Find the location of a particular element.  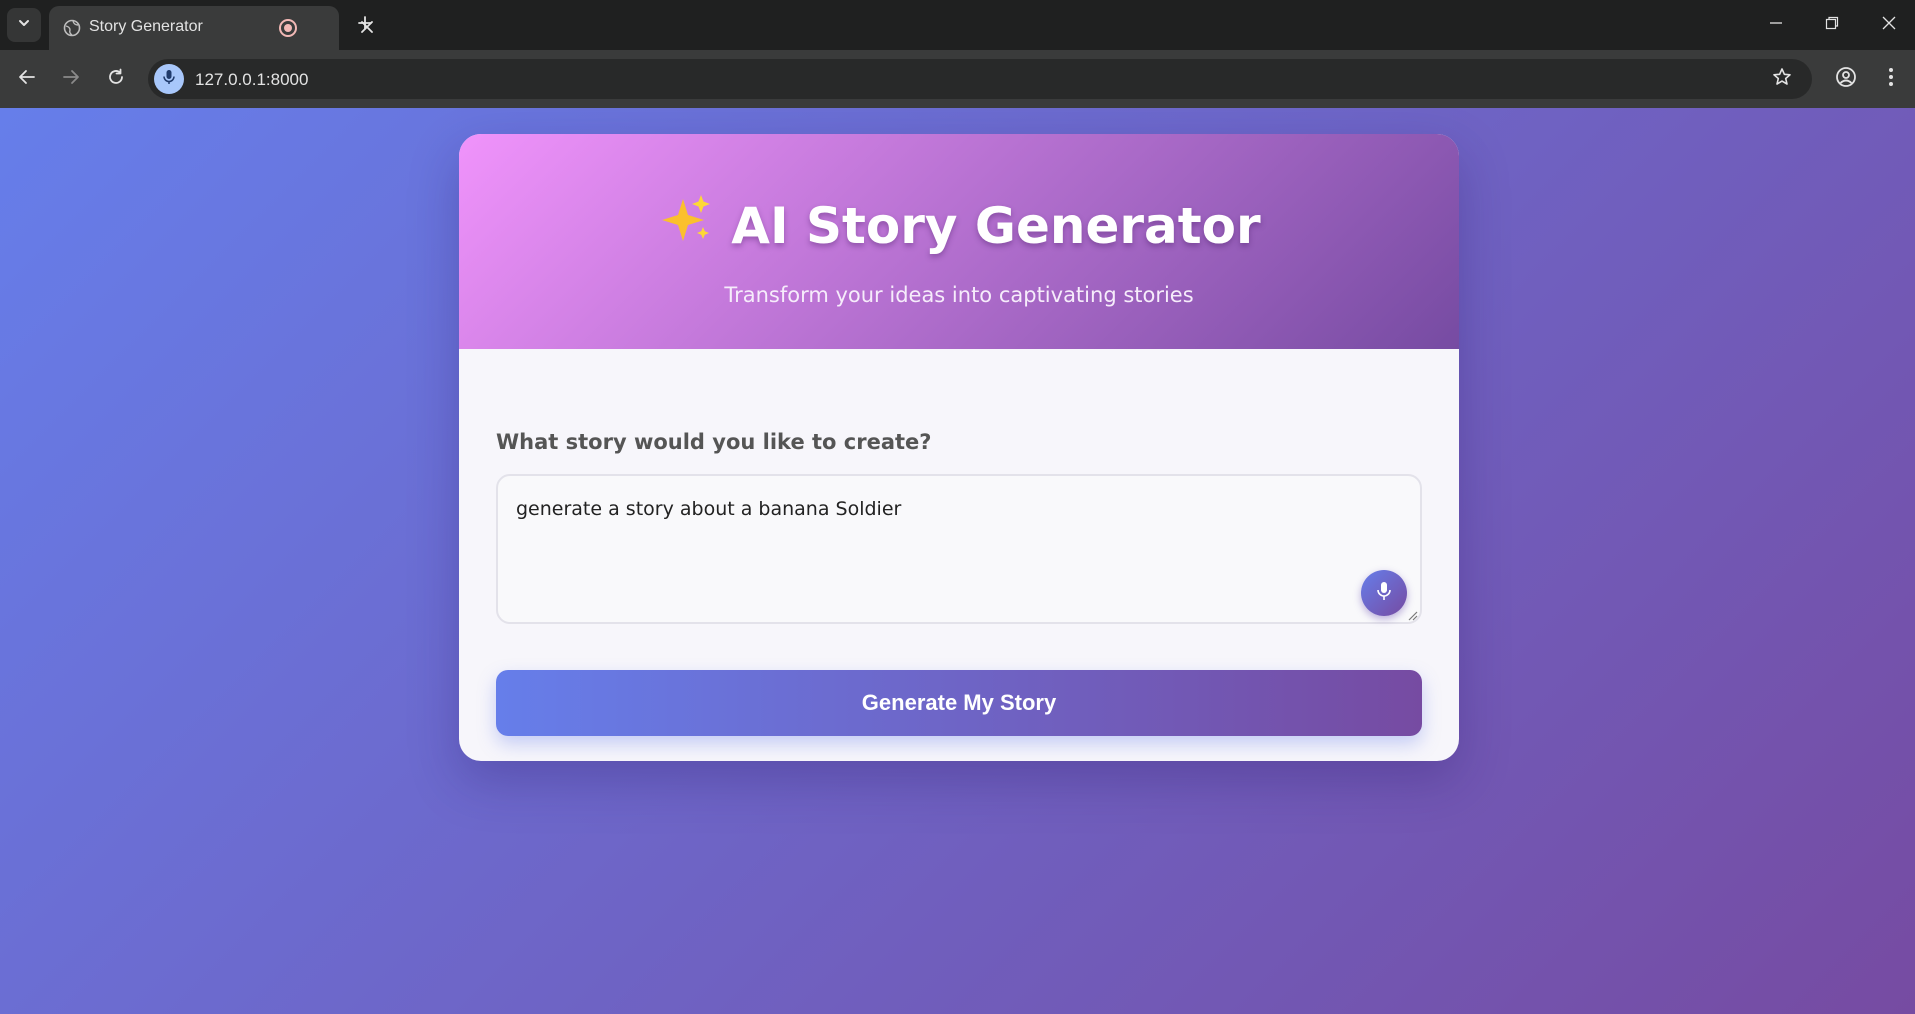

reload-button is located at coordinates (116, 79).